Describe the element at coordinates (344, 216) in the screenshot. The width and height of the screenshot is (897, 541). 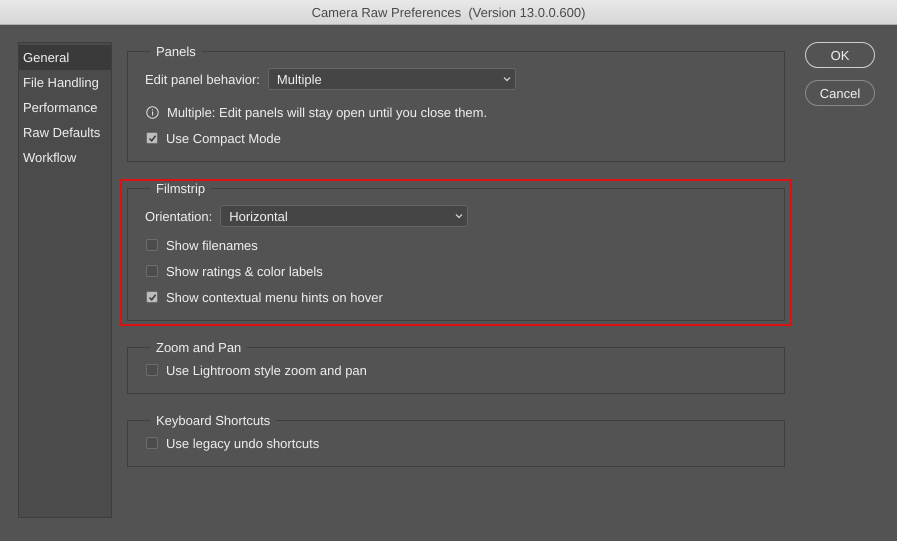
I see `dropdown: Horizontal` at that location.